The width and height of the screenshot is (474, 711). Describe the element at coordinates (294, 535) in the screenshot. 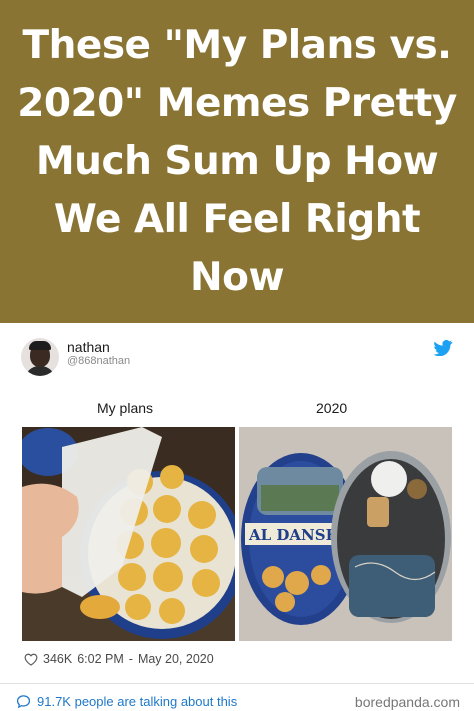

I see `svg-text: AL DANSK` at that location.